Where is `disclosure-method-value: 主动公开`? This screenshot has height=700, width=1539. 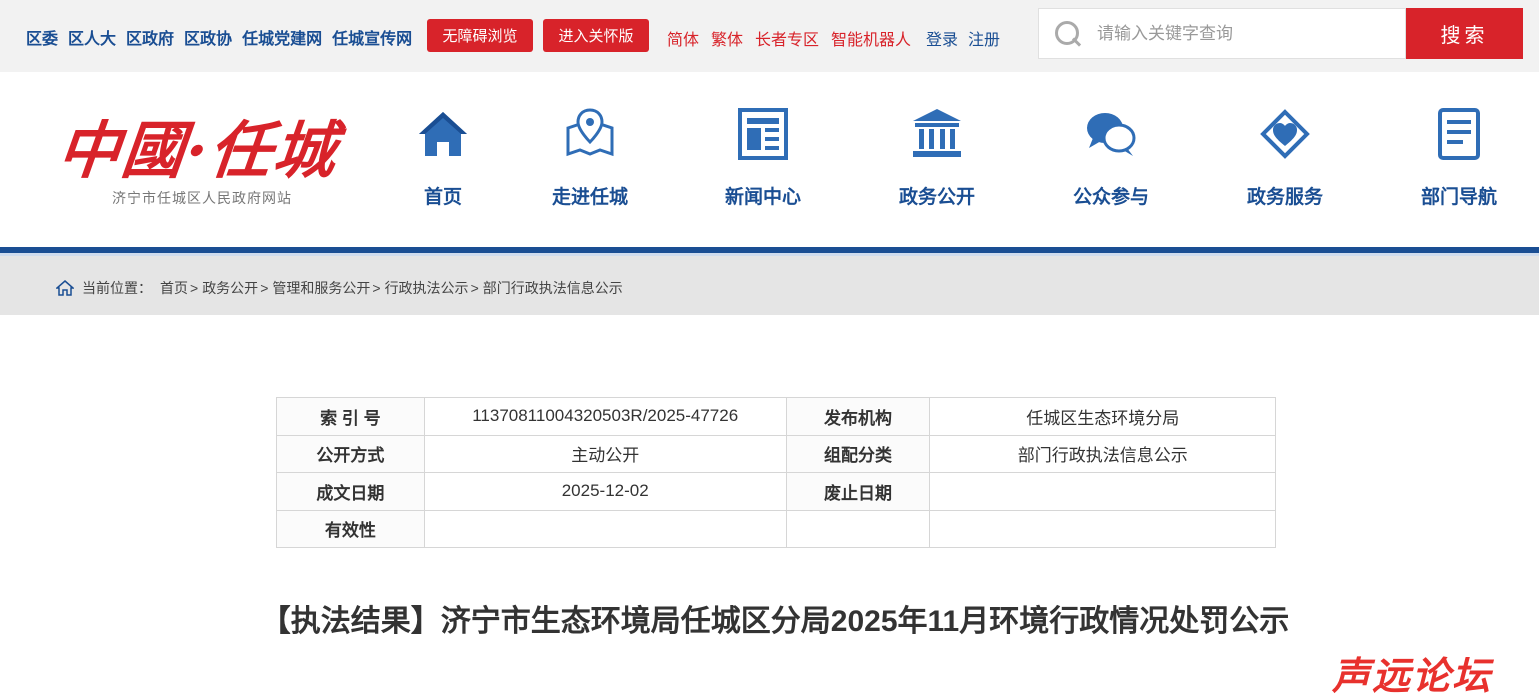 disclosure-method-value: 主动公开 is located at coordinates (605, 453).